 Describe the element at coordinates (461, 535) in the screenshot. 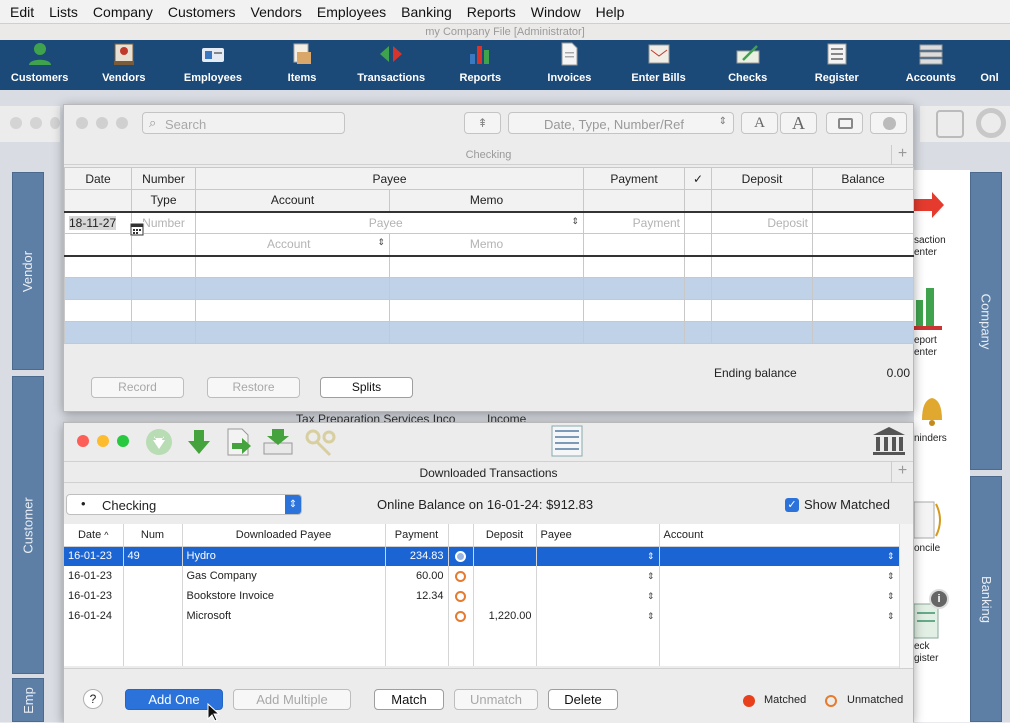

I see `col-status` at that location.